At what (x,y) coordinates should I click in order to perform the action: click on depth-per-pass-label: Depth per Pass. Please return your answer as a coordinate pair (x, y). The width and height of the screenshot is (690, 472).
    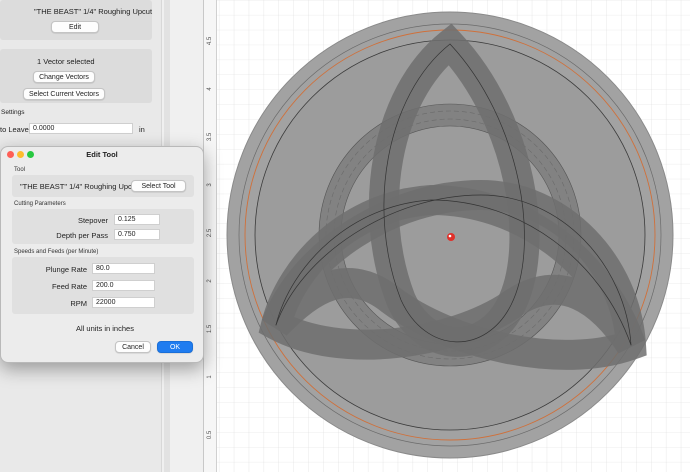
    Looking at the image, I should click on (82, 235).